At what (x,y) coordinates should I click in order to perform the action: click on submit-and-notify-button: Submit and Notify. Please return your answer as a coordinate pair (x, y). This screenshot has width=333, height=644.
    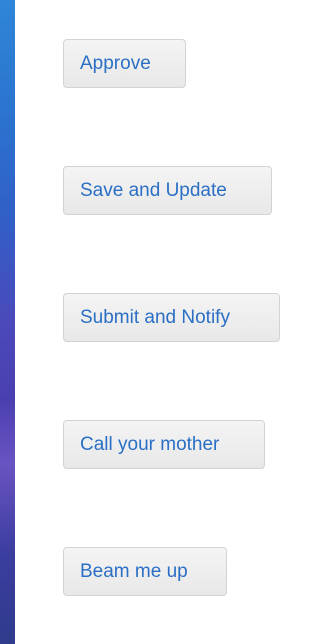
    Looking at the image, I should click on (171, 317).